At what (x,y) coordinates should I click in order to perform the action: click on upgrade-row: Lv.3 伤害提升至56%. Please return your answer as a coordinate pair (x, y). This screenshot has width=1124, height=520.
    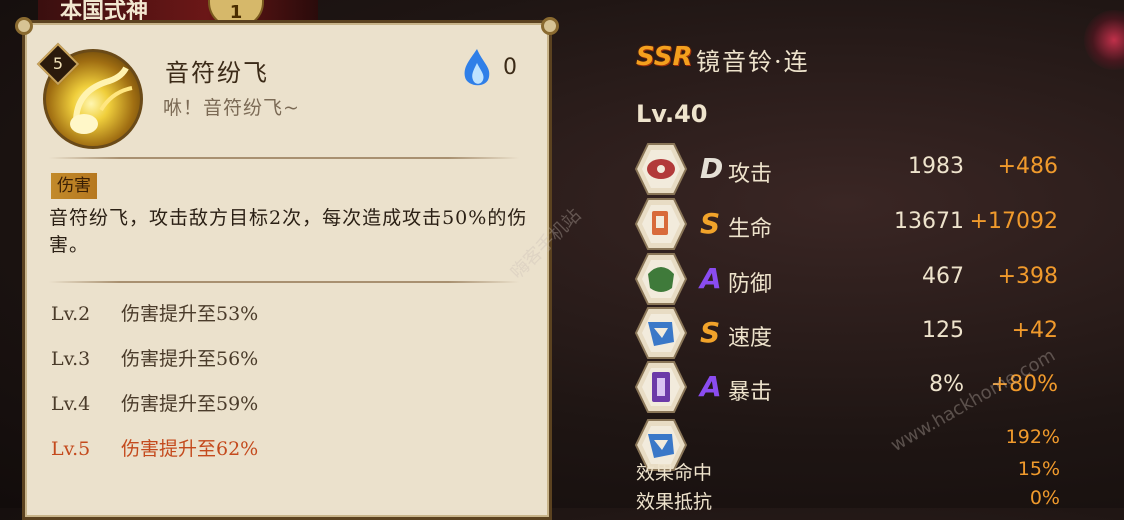
    Looking at the image, I should click on (154, 357).